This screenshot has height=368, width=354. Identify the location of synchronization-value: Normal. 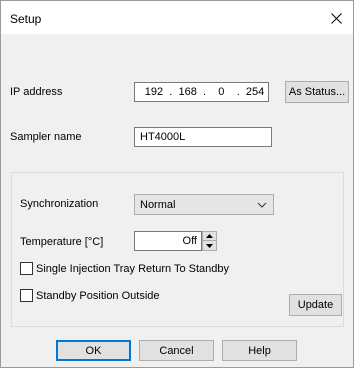
(158, 204).